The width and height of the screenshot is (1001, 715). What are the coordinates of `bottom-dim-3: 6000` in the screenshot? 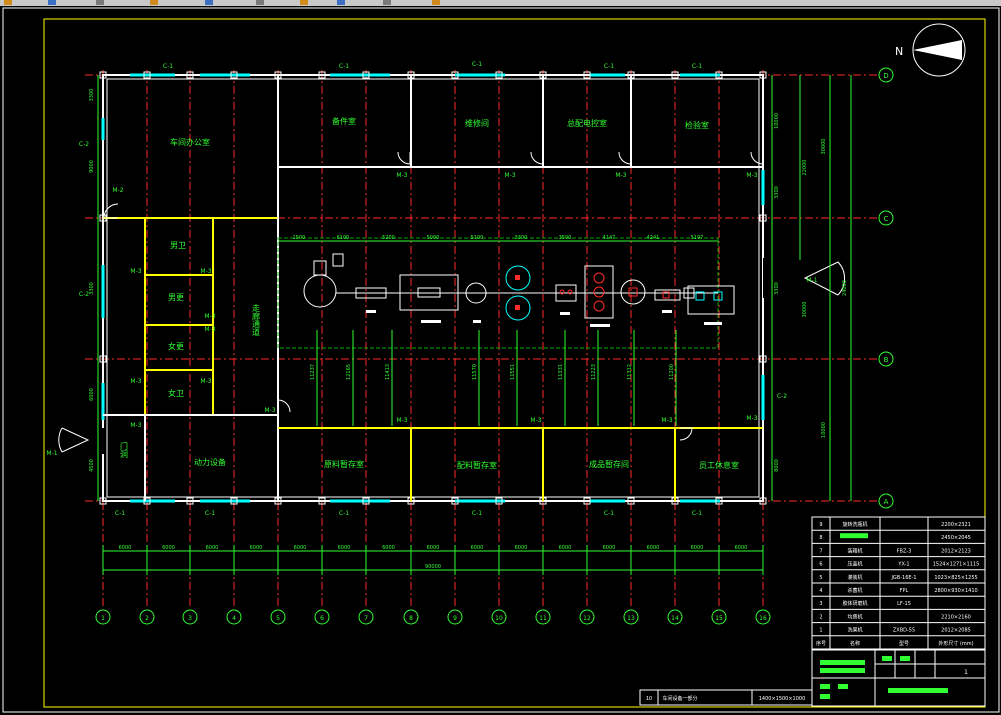 It's located at (256, 548).